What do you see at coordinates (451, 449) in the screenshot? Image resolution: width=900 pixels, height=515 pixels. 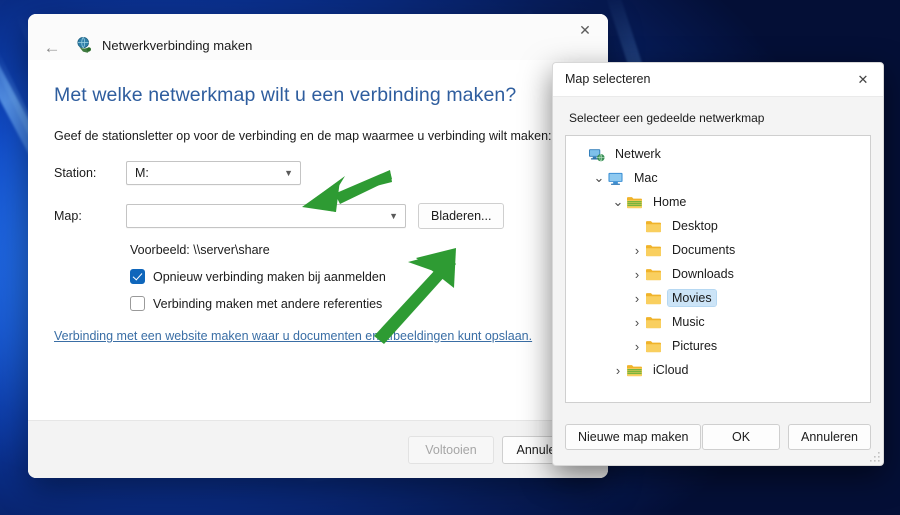 I see `finish-button: Voltooien` at bounding box center [451, 449].